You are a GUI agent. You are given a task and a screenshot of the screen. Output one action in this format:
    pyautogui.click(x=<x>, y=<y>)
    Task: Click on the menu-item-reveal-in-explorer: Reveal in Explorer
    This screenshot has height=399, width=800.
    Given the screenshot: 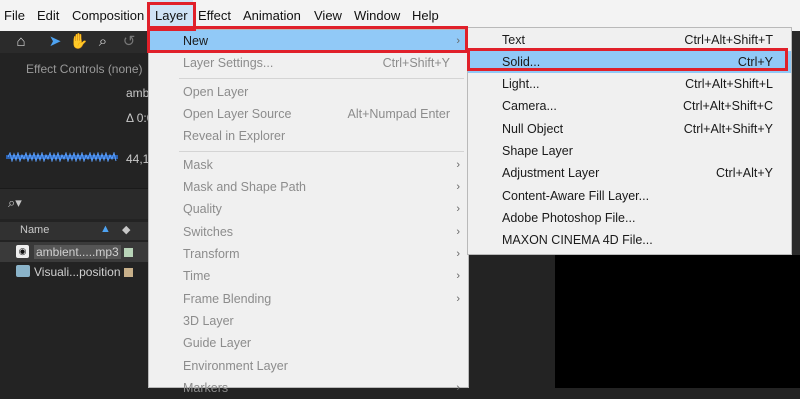 What is the action you would take?
    pyautogui.click(x=308, y=136)
    